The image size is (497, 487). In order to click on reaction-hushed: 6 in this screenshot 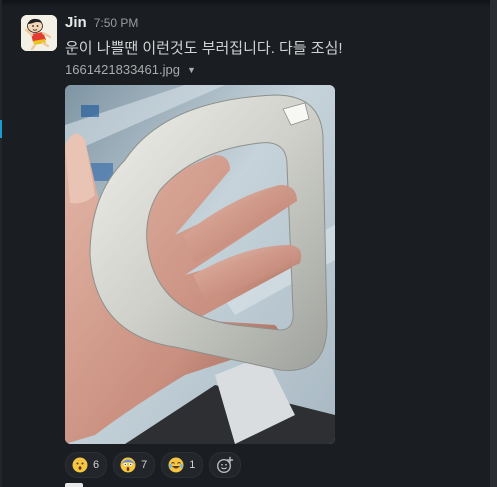, I will do `click(86, 465)`.